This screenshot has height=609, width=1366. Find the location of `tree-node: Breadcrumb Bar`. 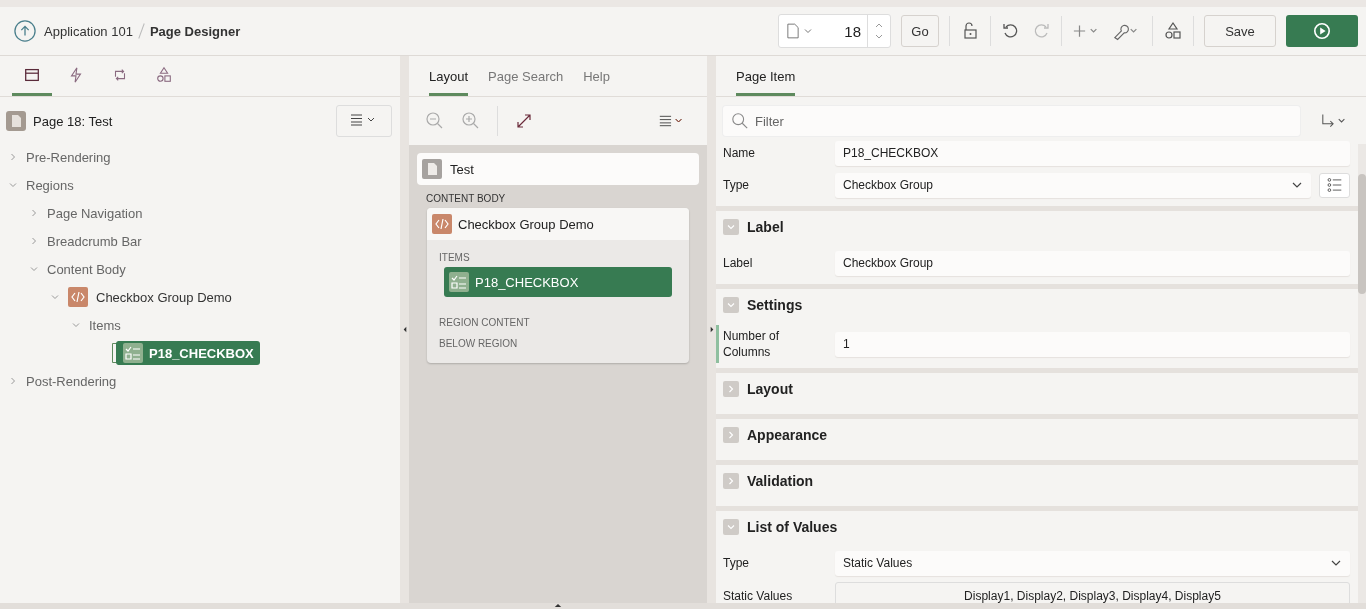

tree-node: Breadcrumb Bar is located at coordinates (94, 241).